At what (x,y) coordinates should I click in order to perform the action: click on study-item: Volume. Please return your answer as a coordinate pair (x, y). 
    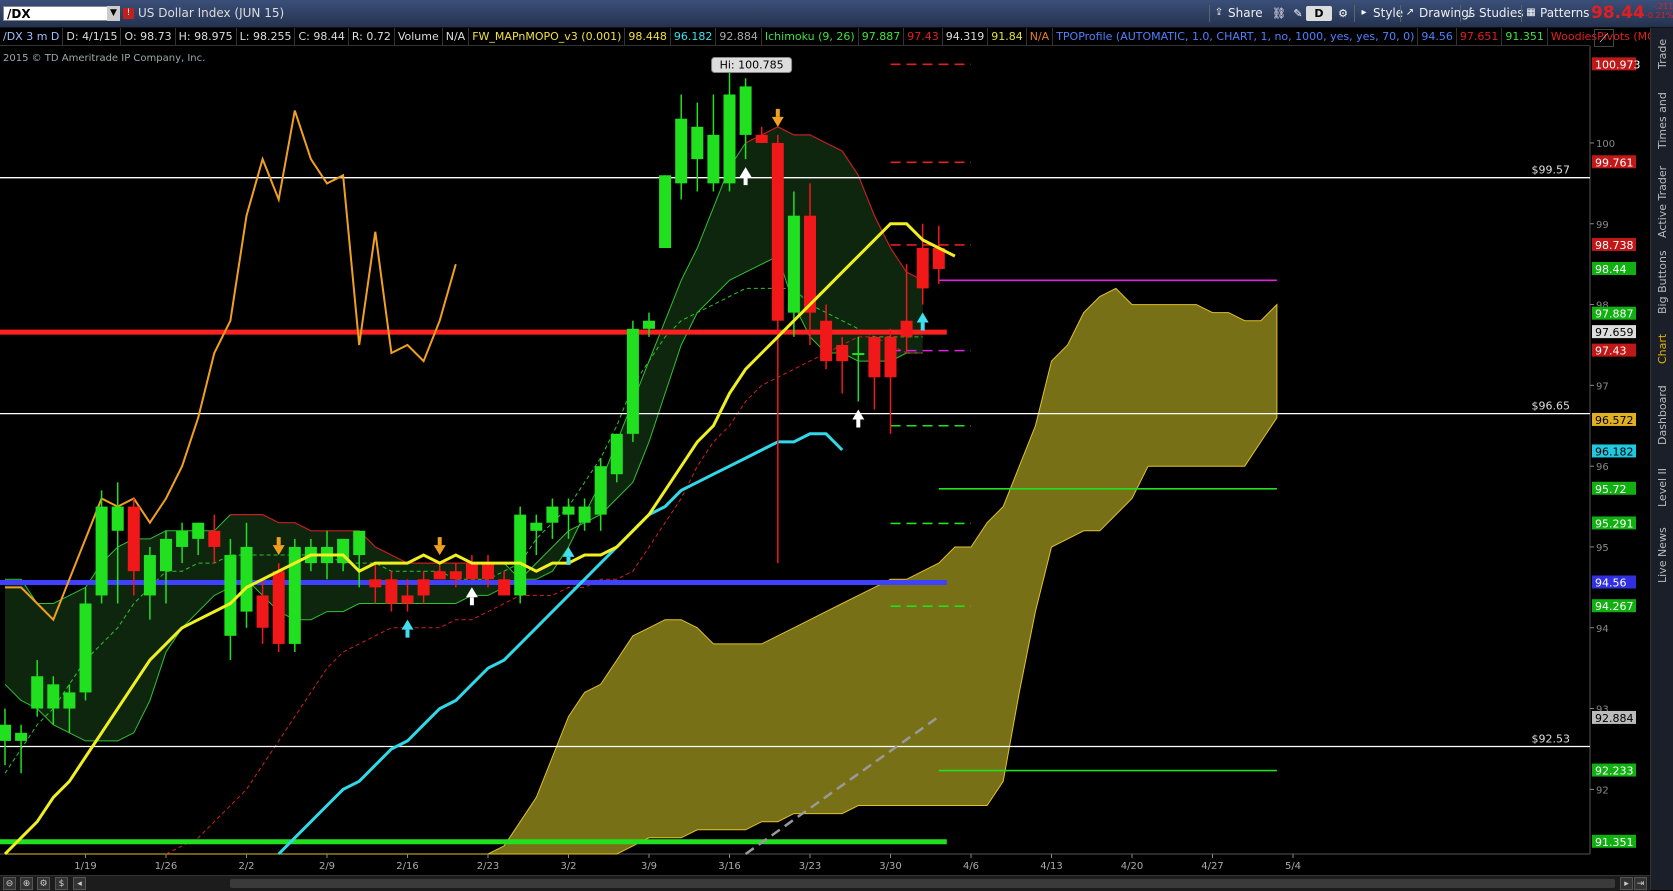
    Looking at the image, I should click on (419, 36).